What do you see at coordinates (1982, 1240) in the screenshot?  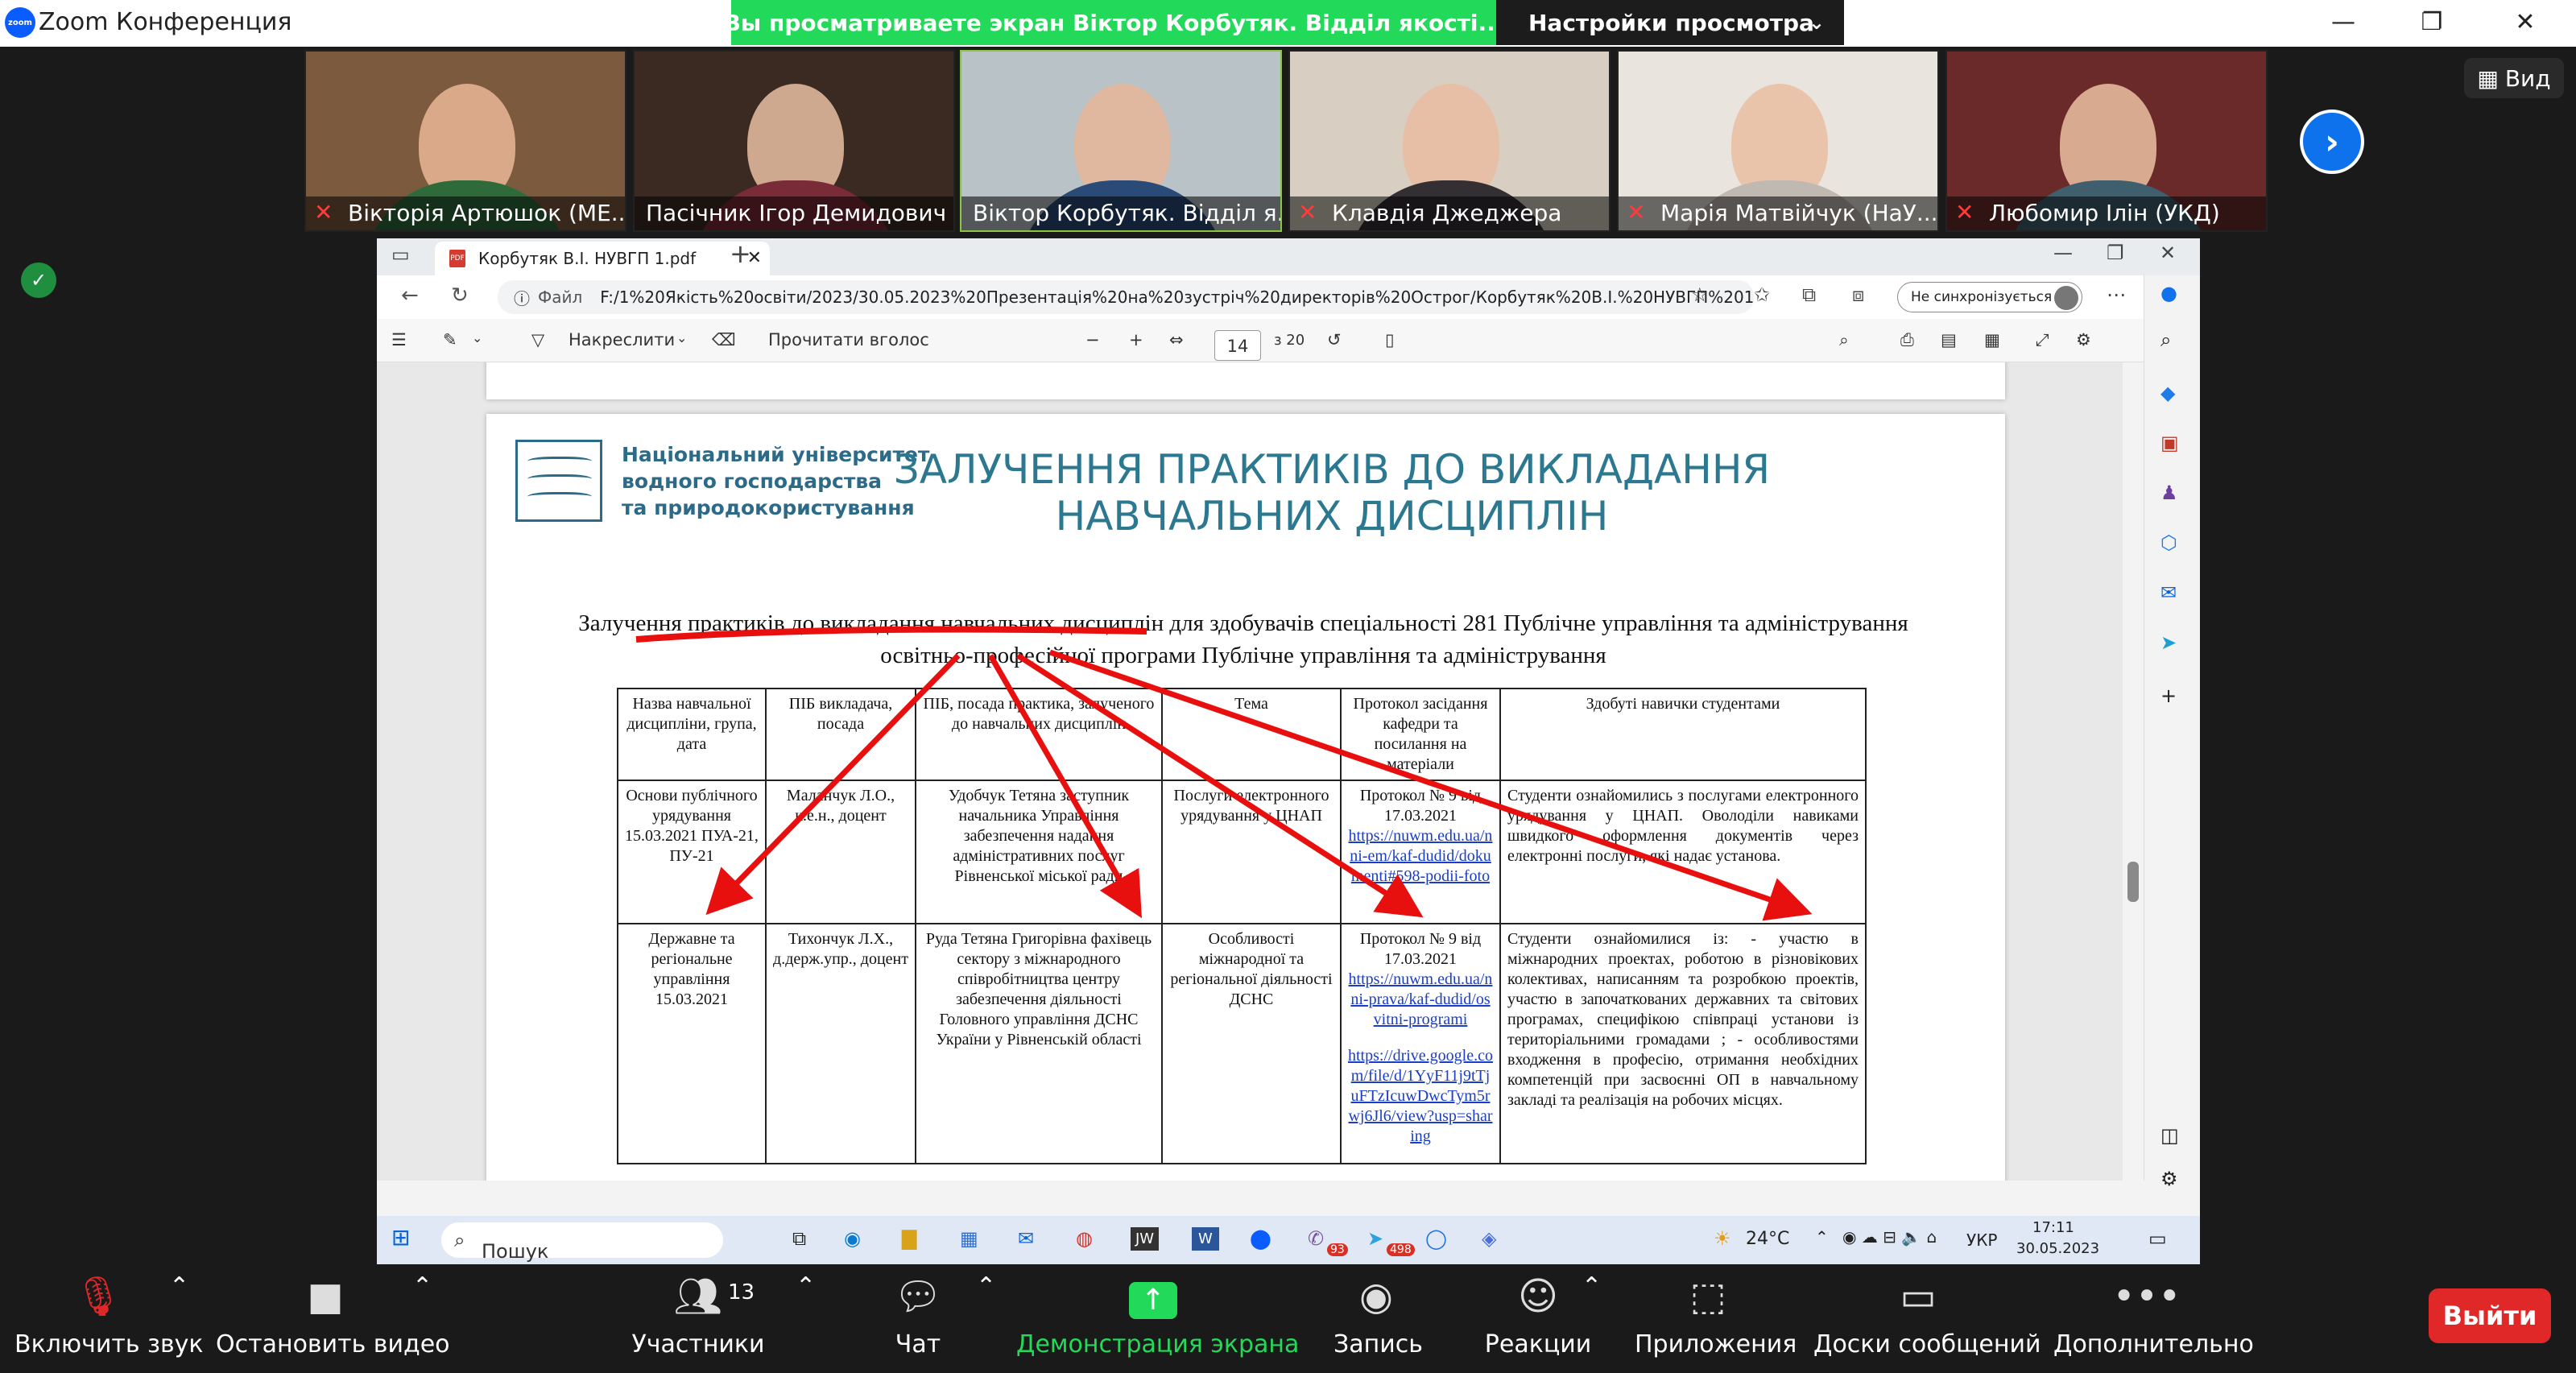 I see `language-indicator: УКР` at bounding box center [1982, 1240].